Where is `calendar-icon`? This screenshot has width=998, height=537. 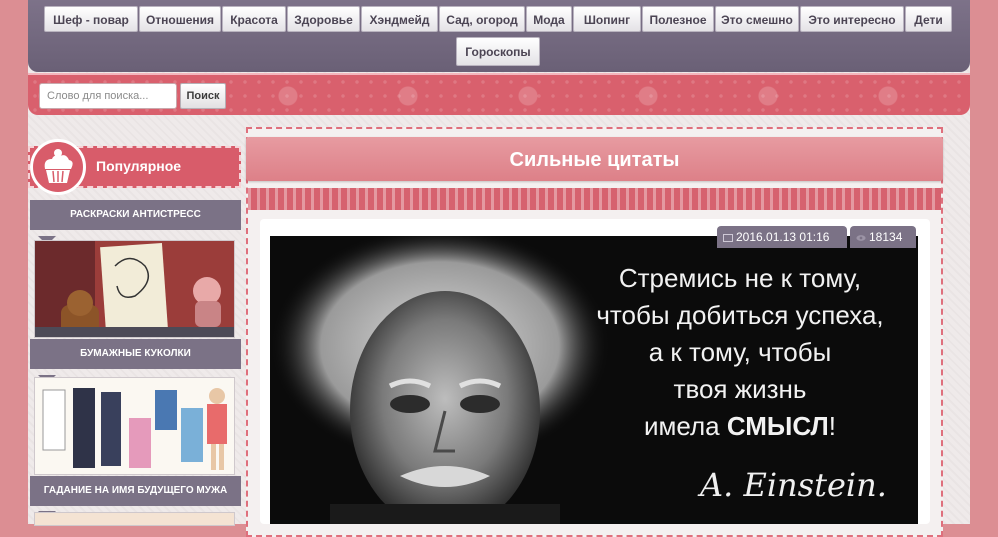 calendar-icon is located at coordinates (728, 237).